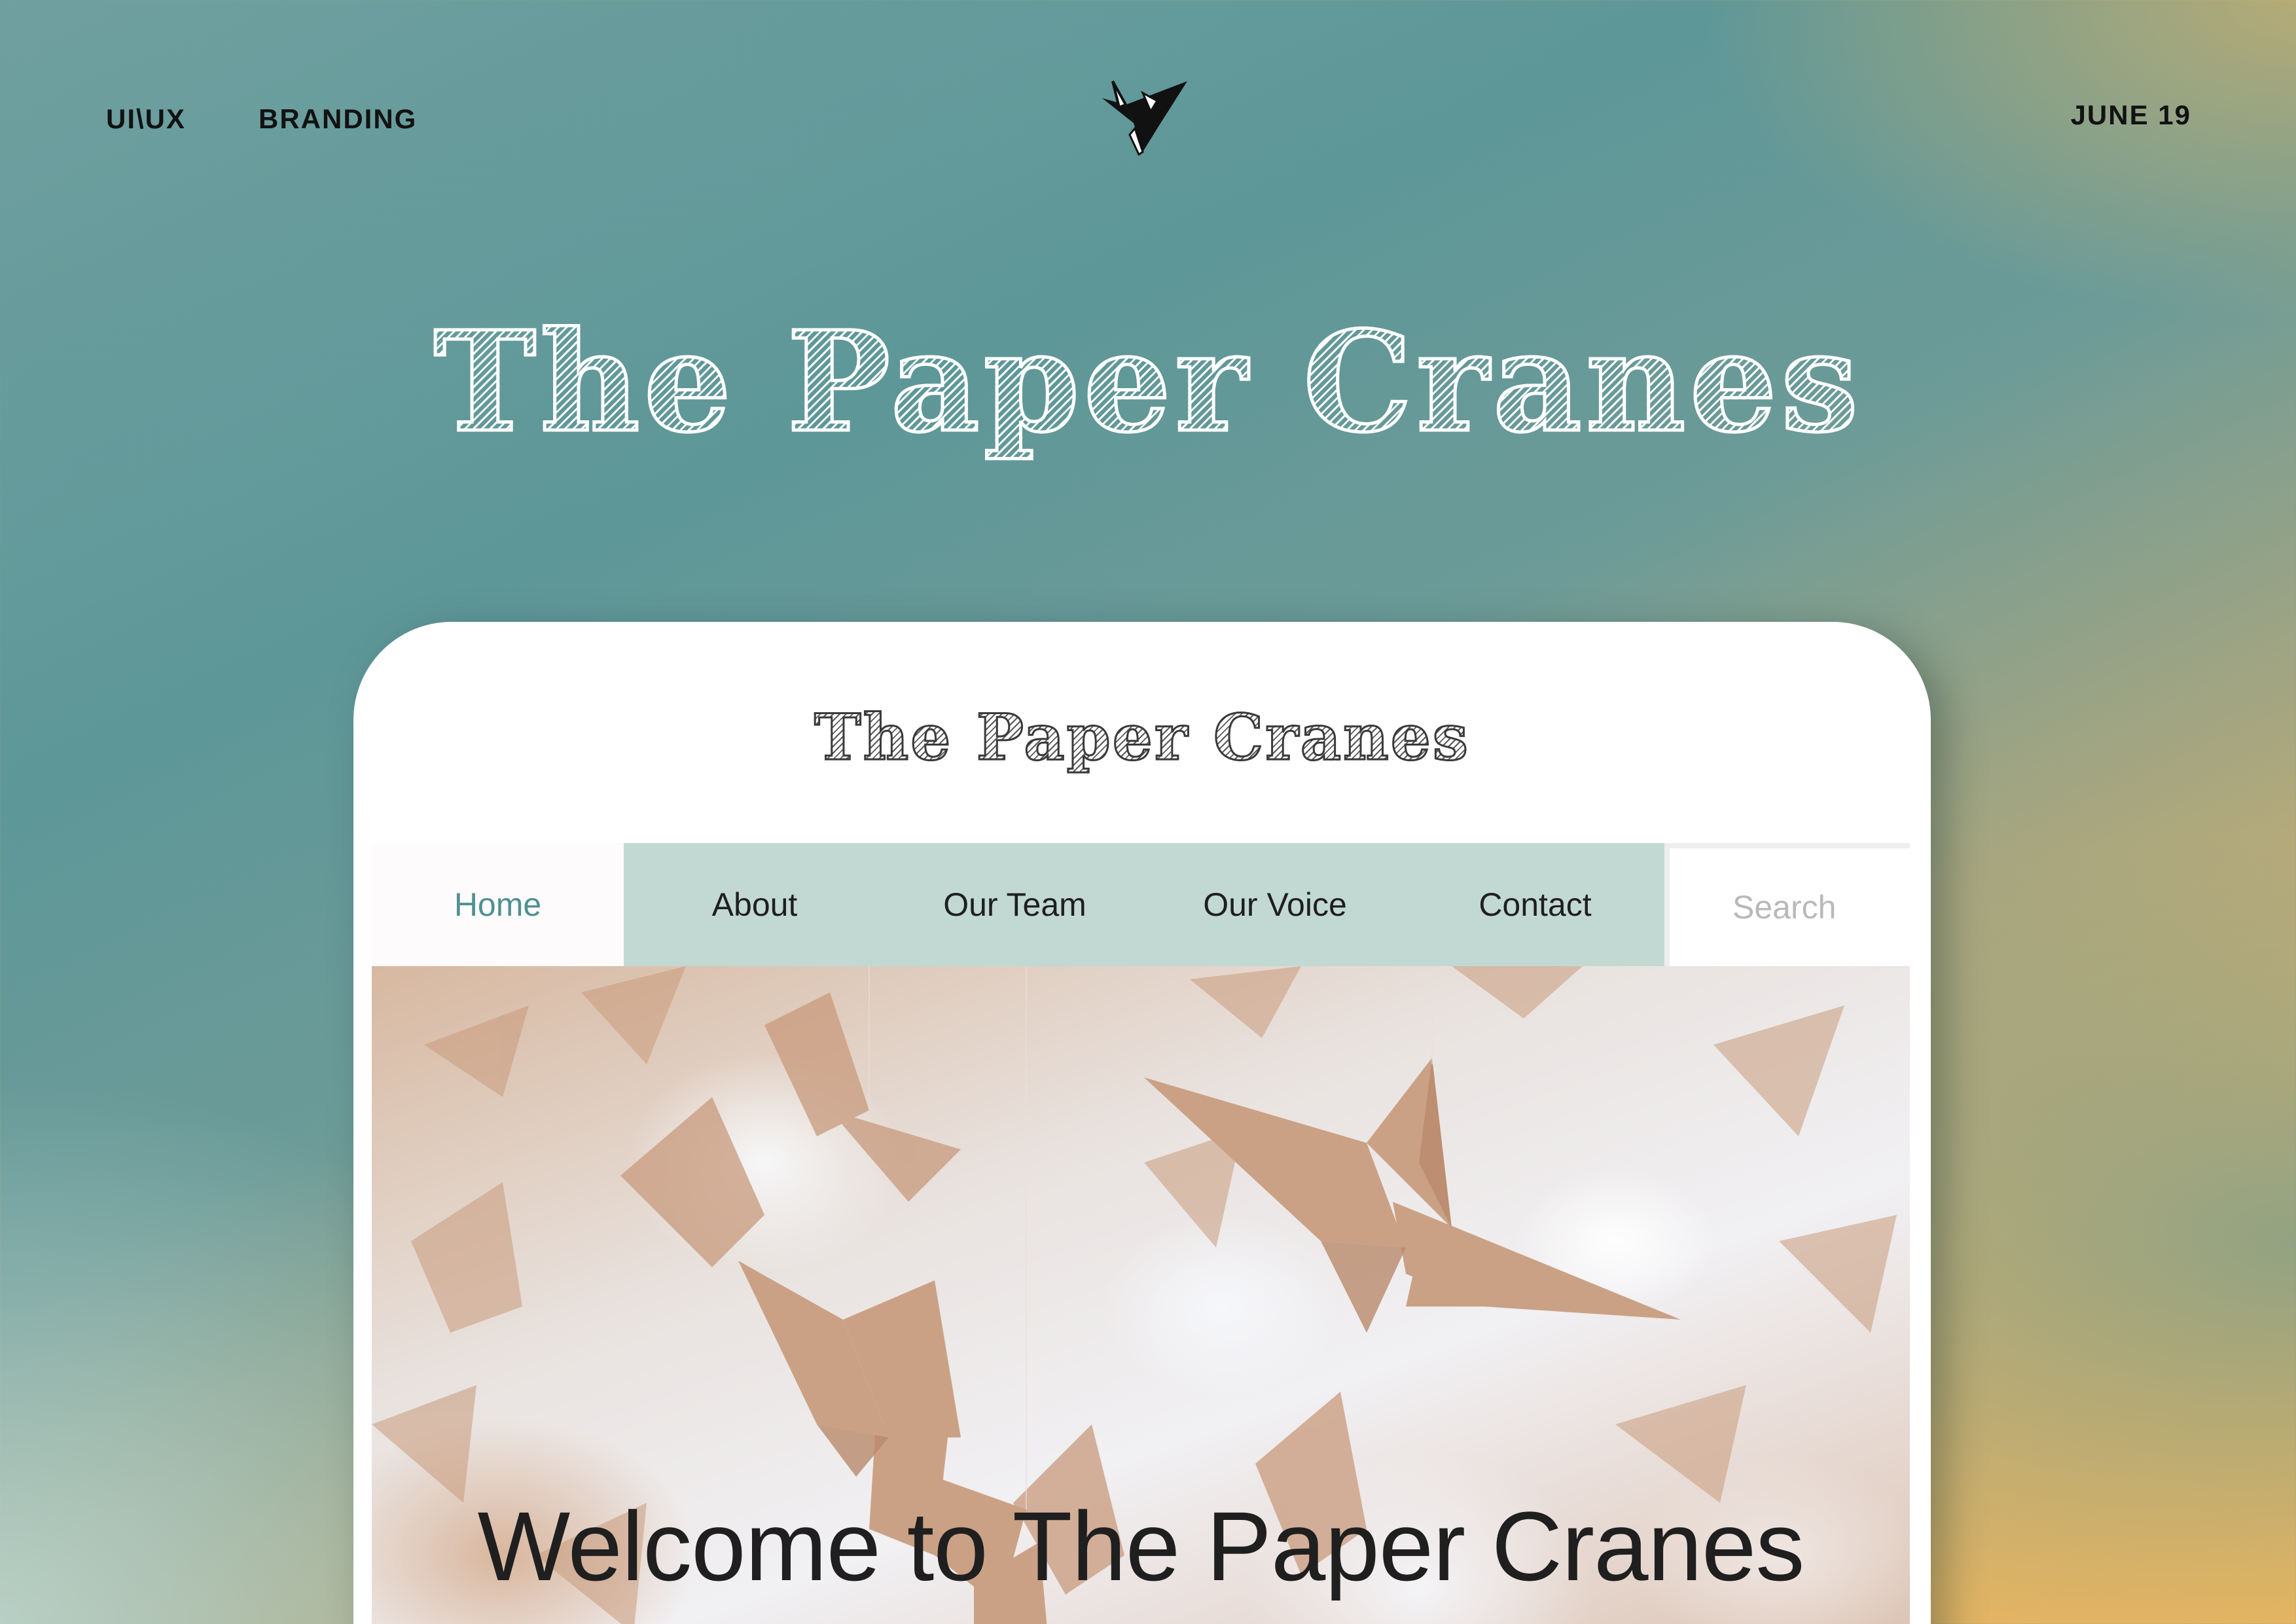  Describe the element at coordinates (1015, 904) in the screenshot. I see `nav-our-team: Our Team` at that location.